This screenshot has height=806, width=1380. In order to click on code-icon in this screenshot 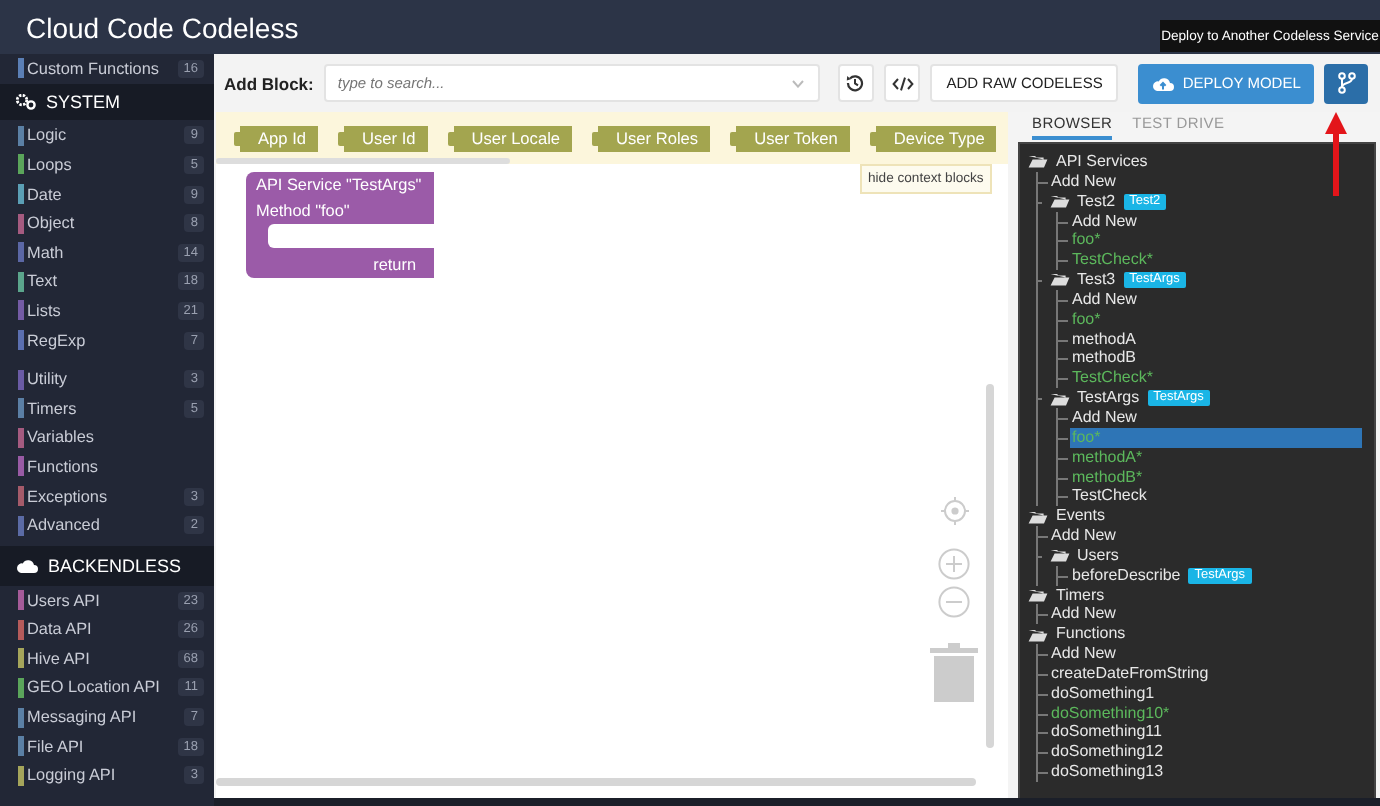, I will do `click(902, 83)`.